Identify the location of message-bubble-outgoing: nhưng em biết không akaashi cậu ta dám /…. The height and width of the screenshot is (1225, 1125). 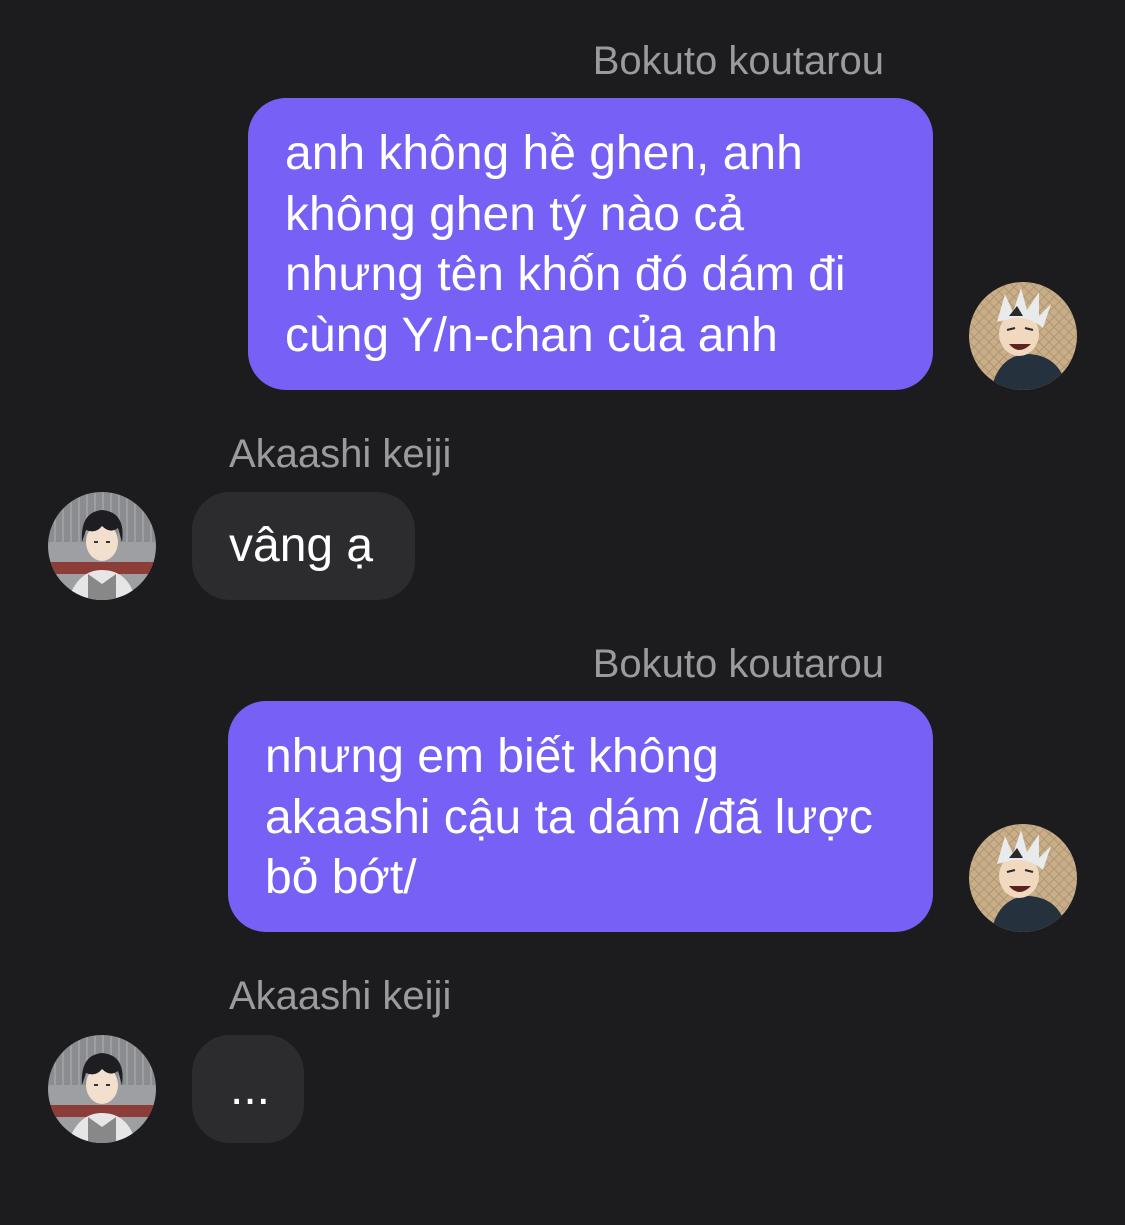
(580, 816).